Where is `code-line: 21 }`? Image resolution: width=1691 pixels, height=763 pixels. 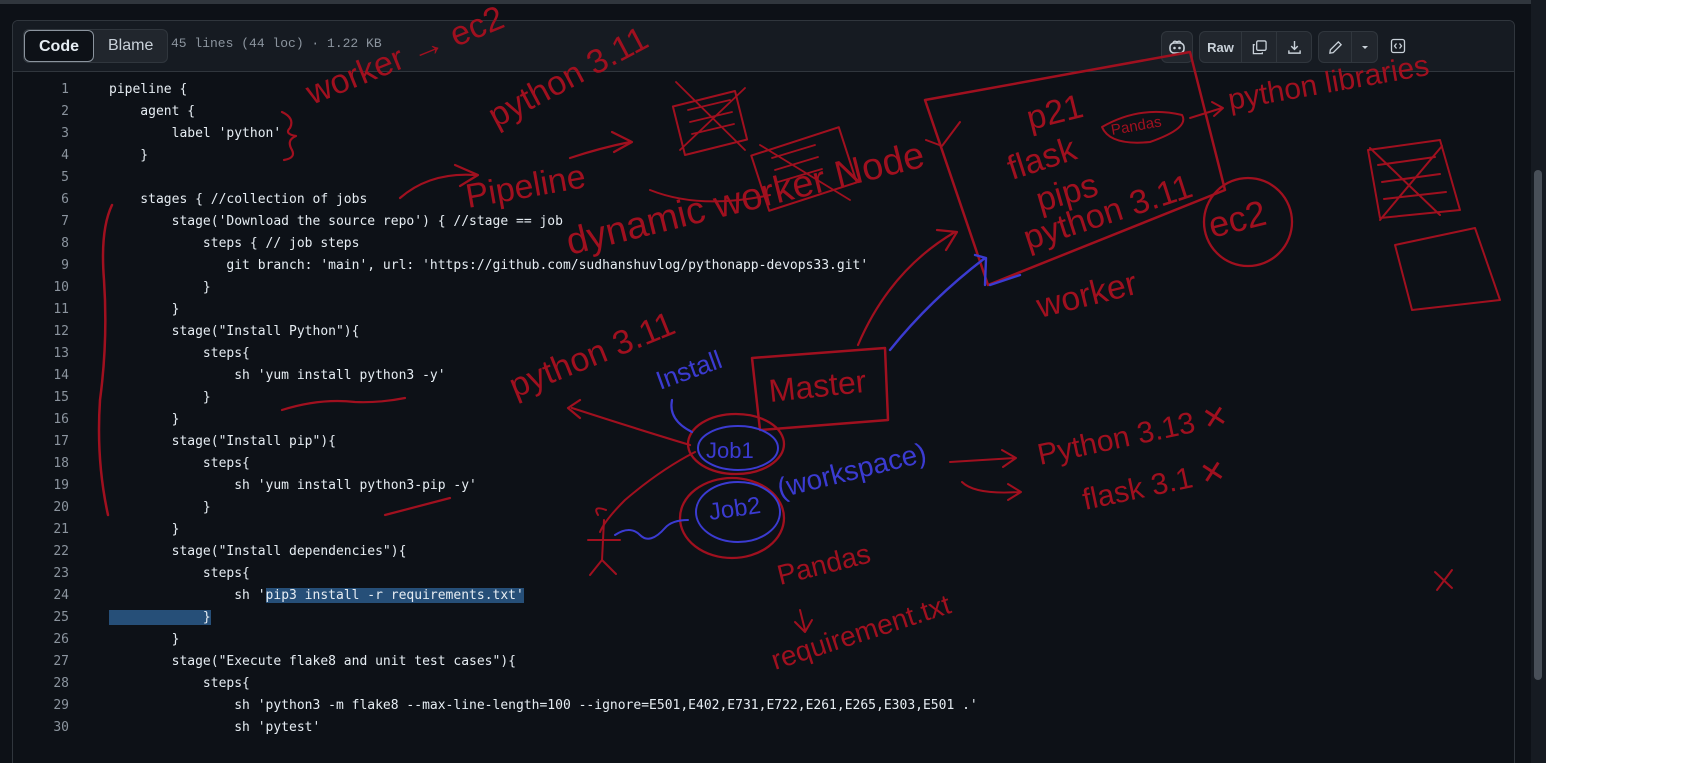
code-line: 21 } is located at coordinates (763, 530).